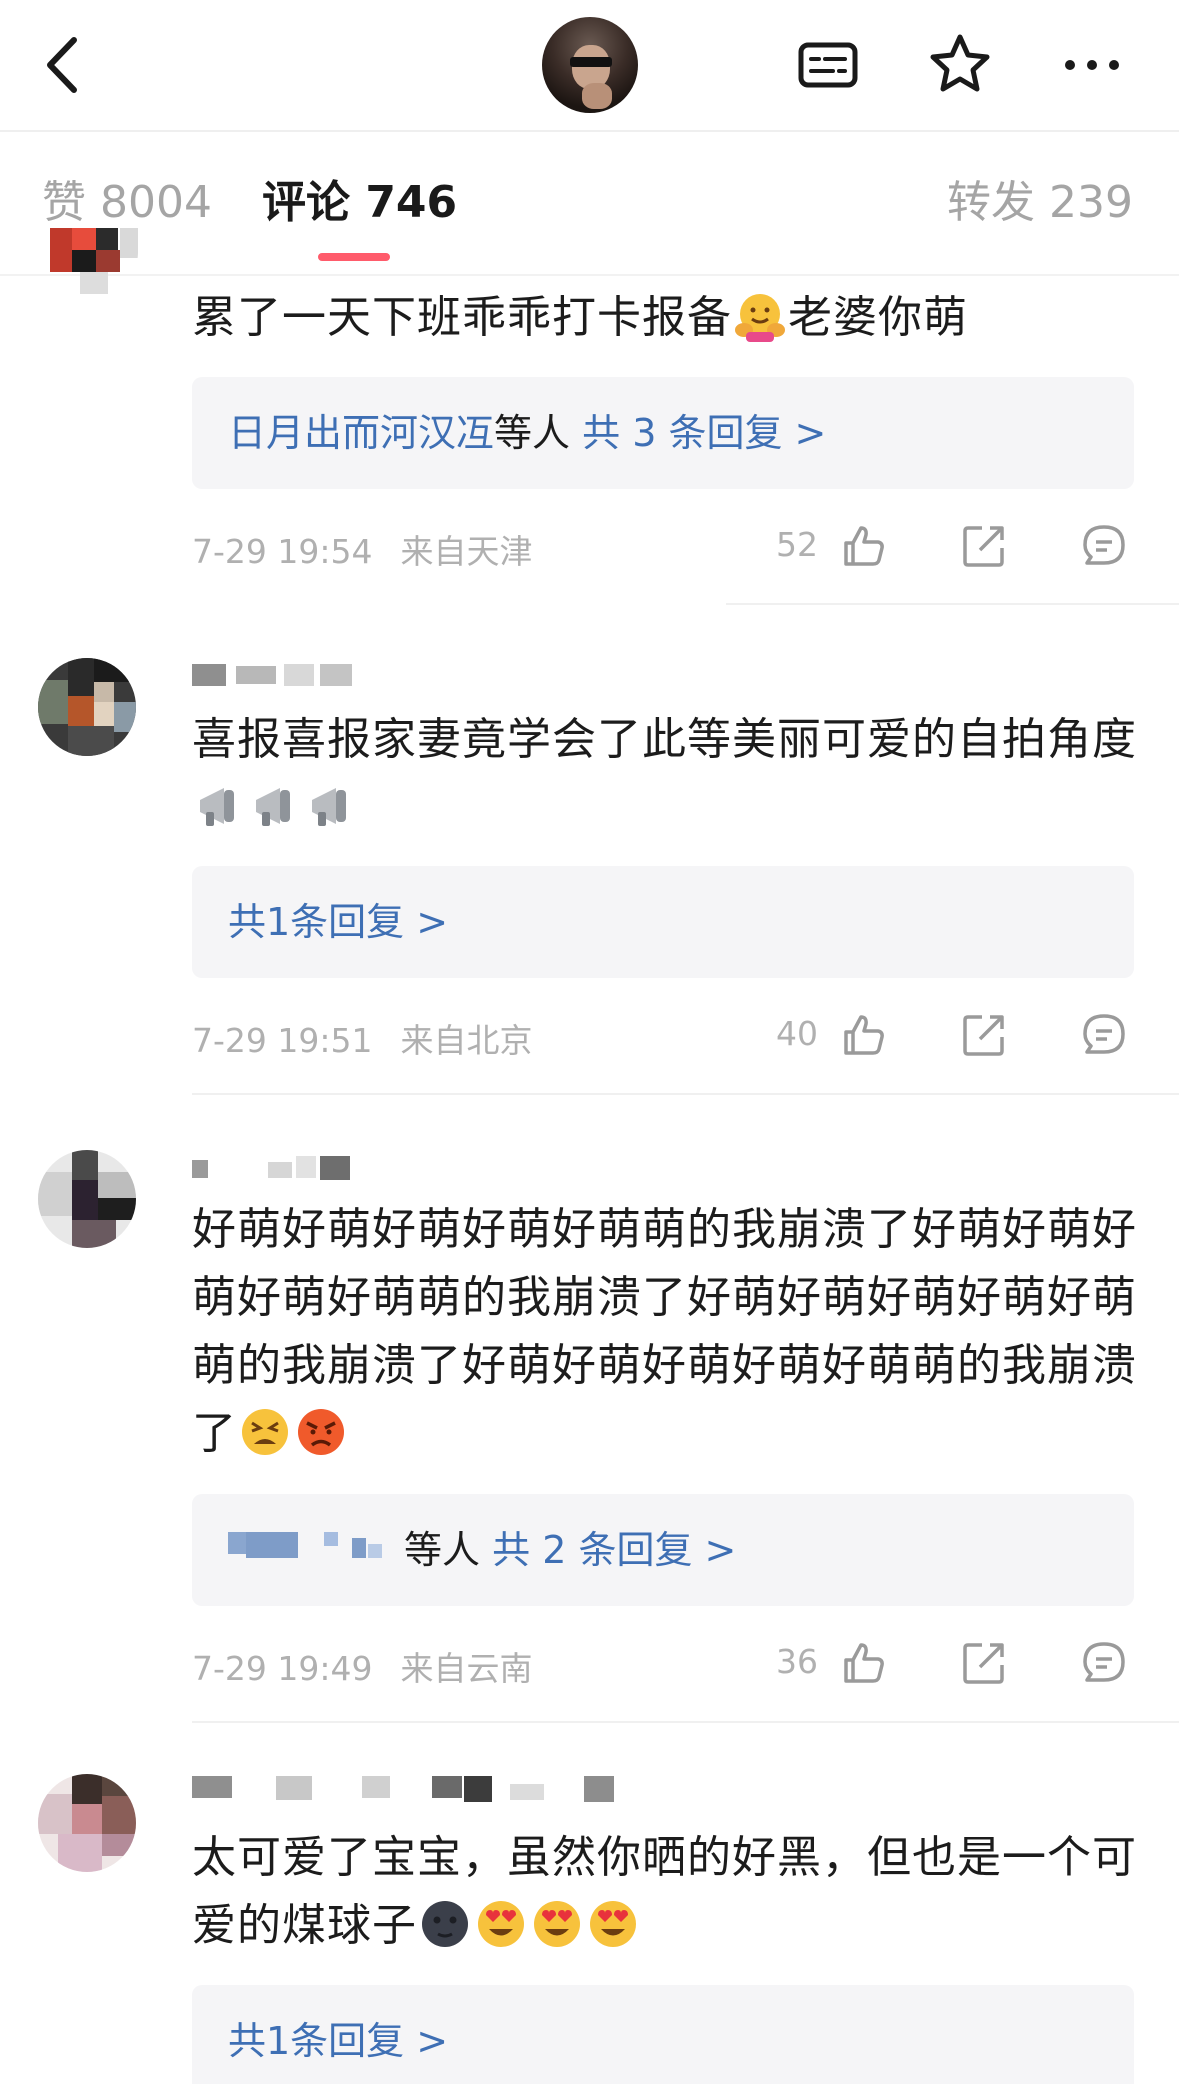 Image resolution: width=1179 pixels, height=2097 pixels. I want to click on star-icon, so click(960, 63).